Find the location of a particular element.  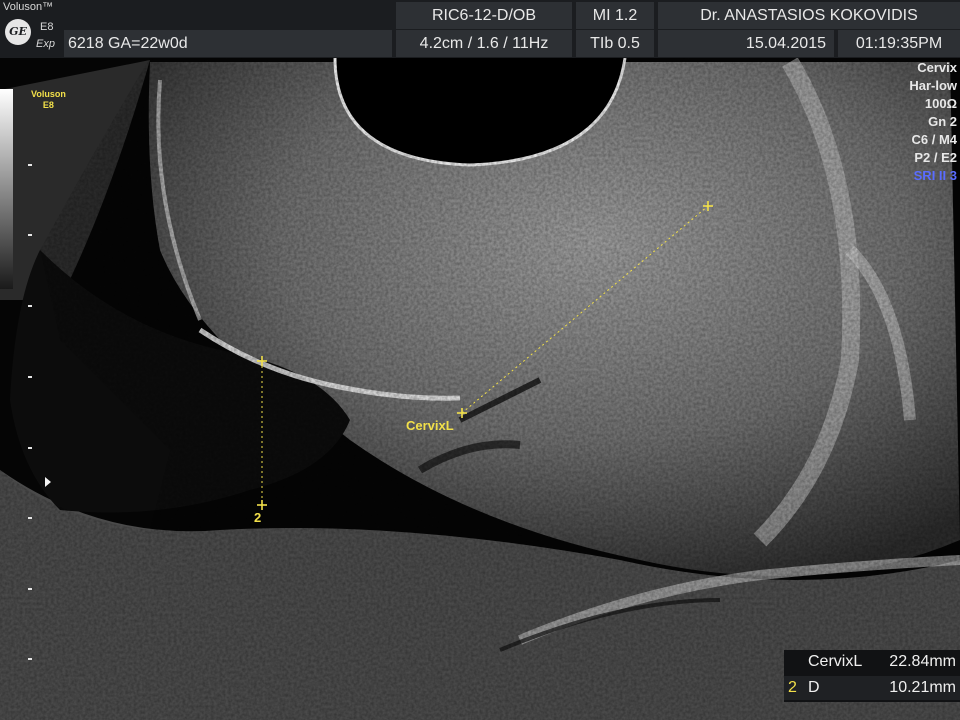

model-label: E8 is located at coordinates (47, 27).